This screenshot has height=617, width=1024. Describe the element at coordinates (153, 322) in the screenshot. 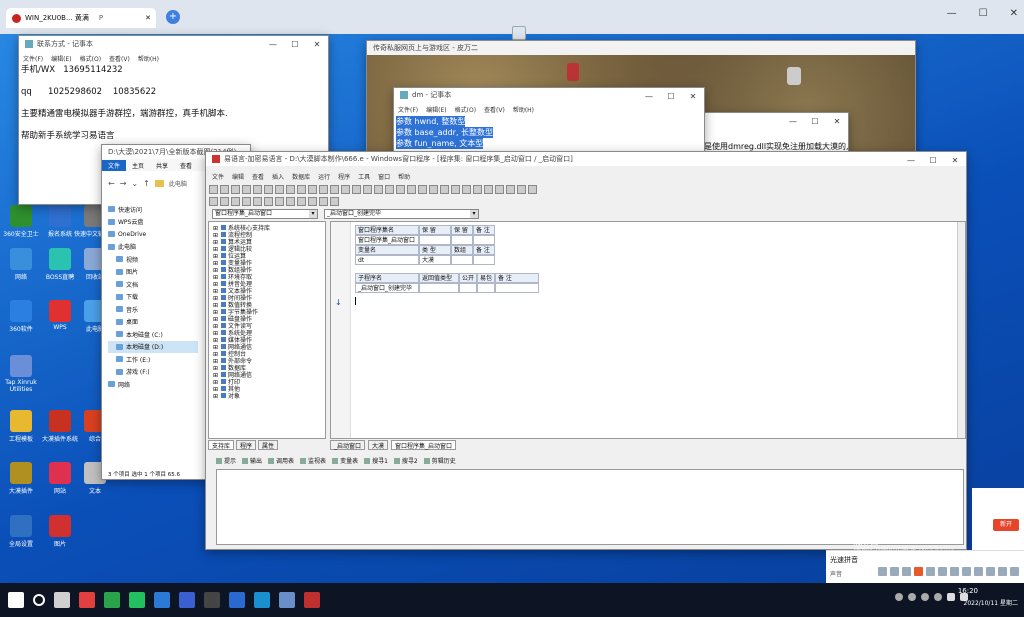

I see `nav-item: 桌面` at that location.